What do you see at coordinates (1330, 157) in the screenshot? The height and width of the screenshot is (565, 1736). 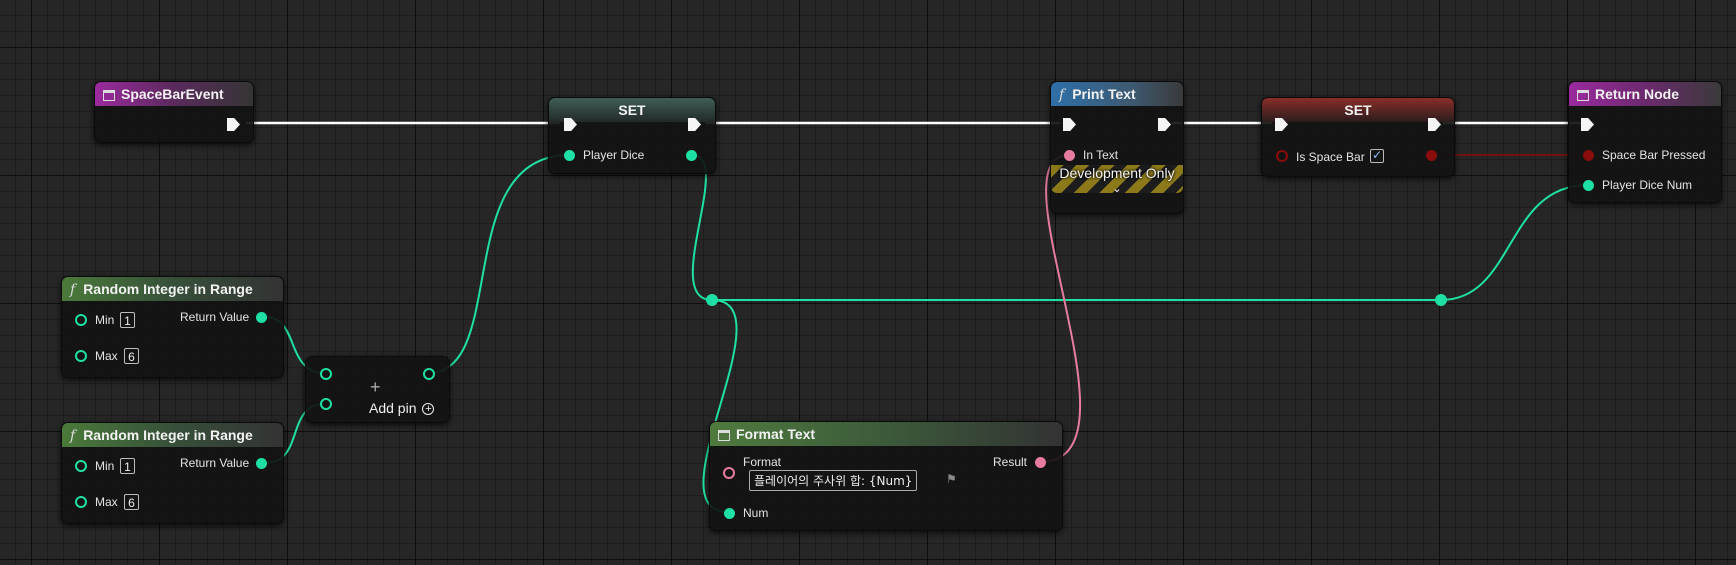 I see `pin-label: Is Space Bar` at bounding box center [1330, 157].